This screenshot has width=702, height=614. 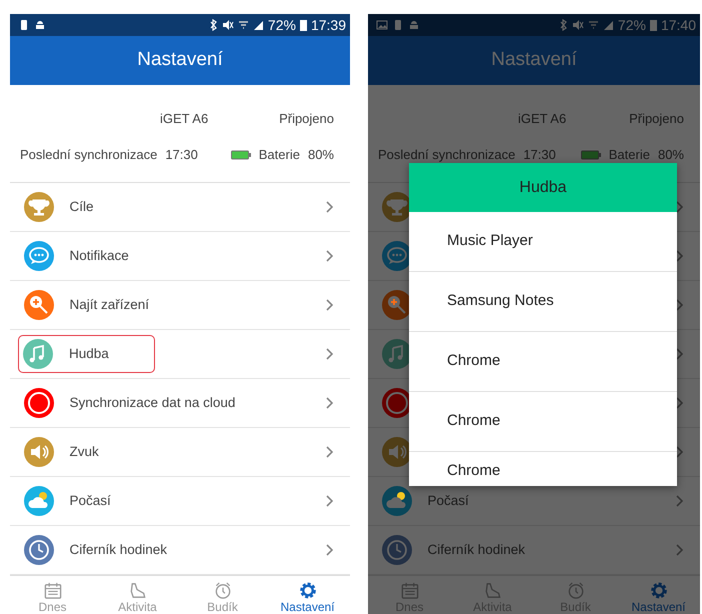 I want to click on menu-row: Ciferník hodinek, so click(x=180, y=550).